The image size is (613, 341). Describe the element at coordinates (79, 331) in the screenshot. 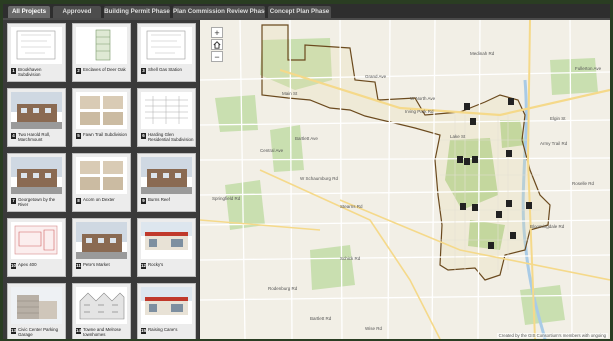

I see `project-number: 14` at that location.